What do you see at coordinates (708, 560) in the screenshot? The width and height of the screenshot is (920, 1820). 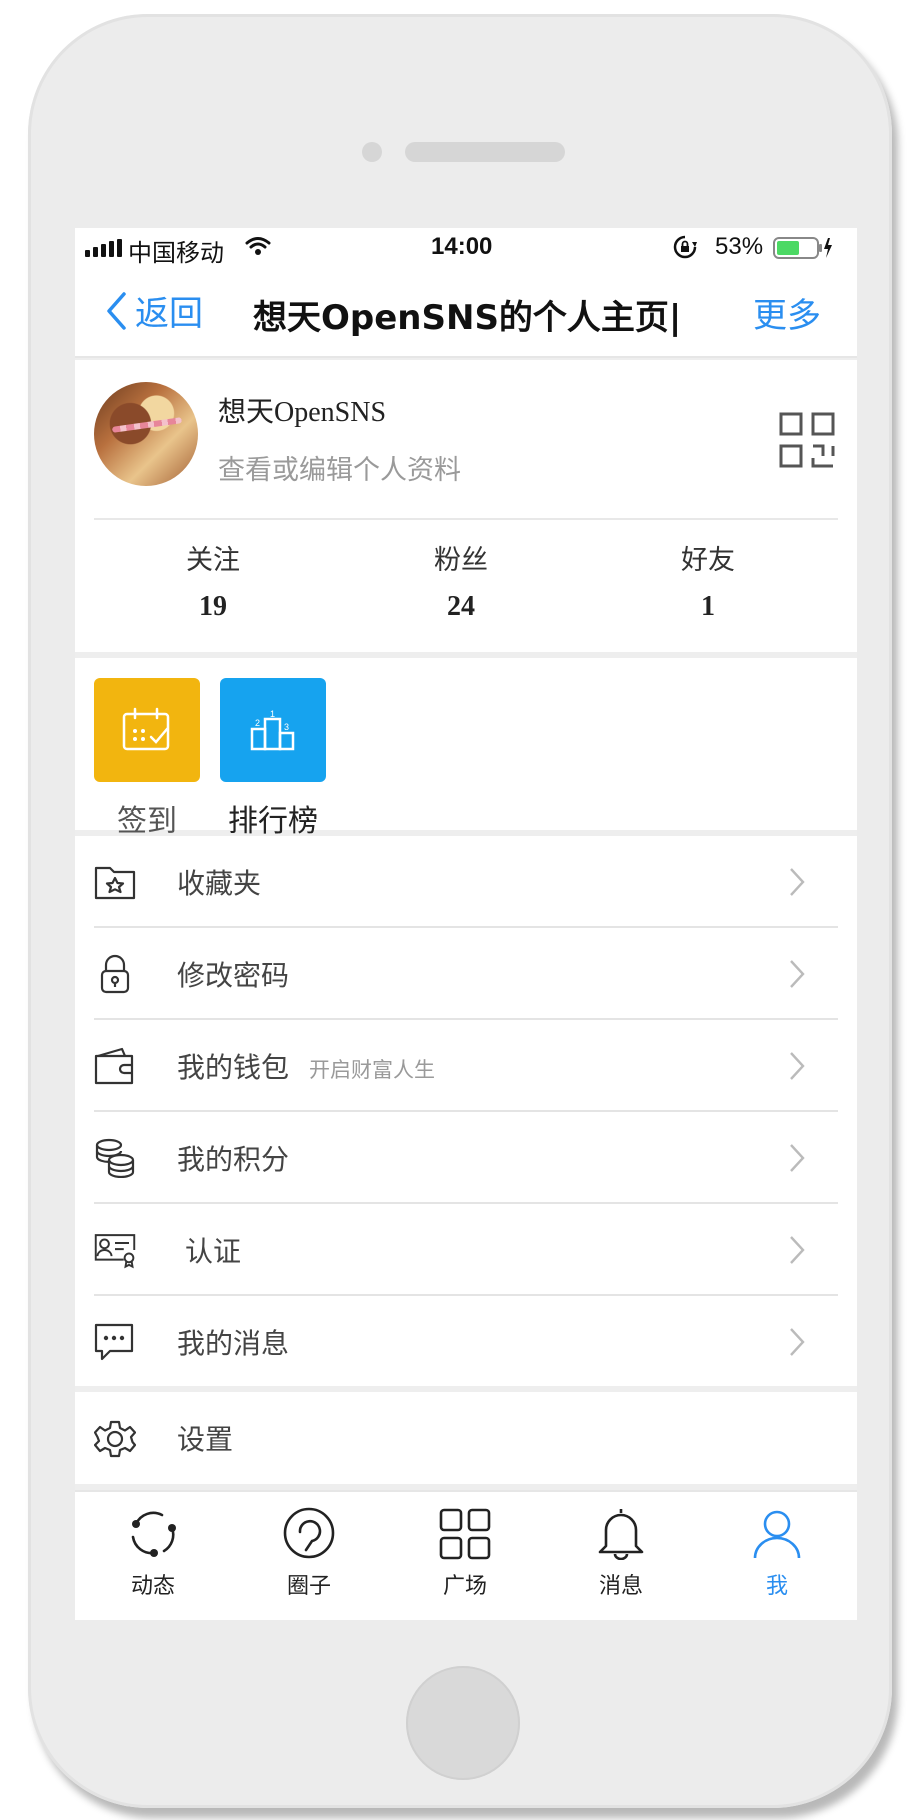 I see `stat-label: 好友` at bounding box center [708, 560].